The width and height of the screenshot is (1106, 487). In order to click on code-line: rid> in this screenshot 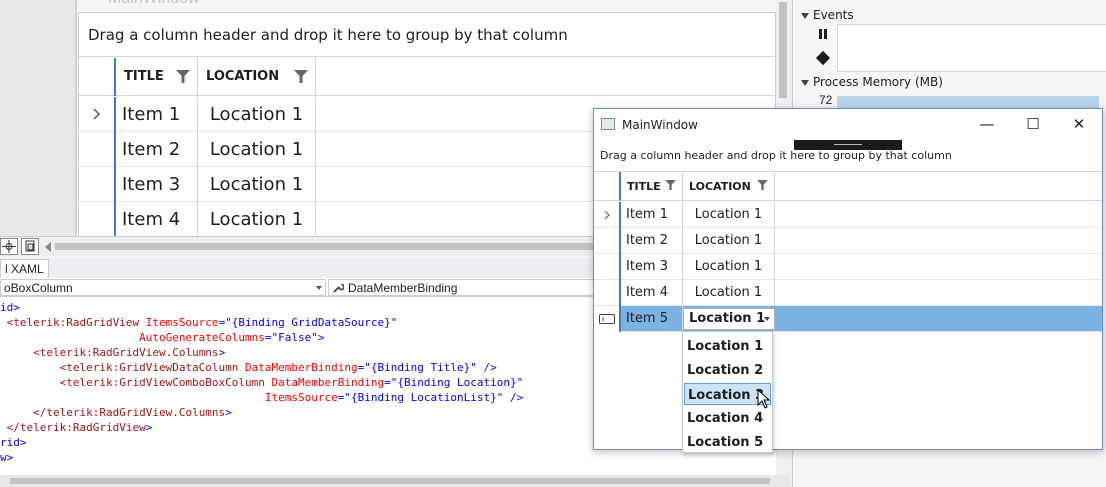, I will do `click(13, 442)`.